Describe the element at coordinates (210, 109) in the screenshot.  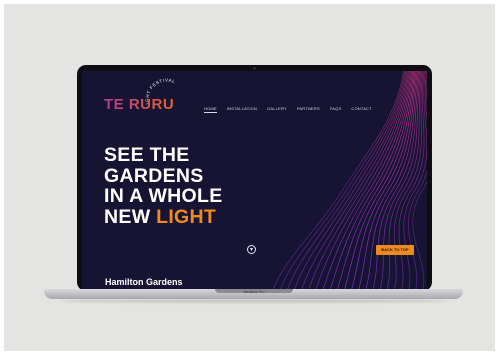
I see `nav-home: HOME` at that location.